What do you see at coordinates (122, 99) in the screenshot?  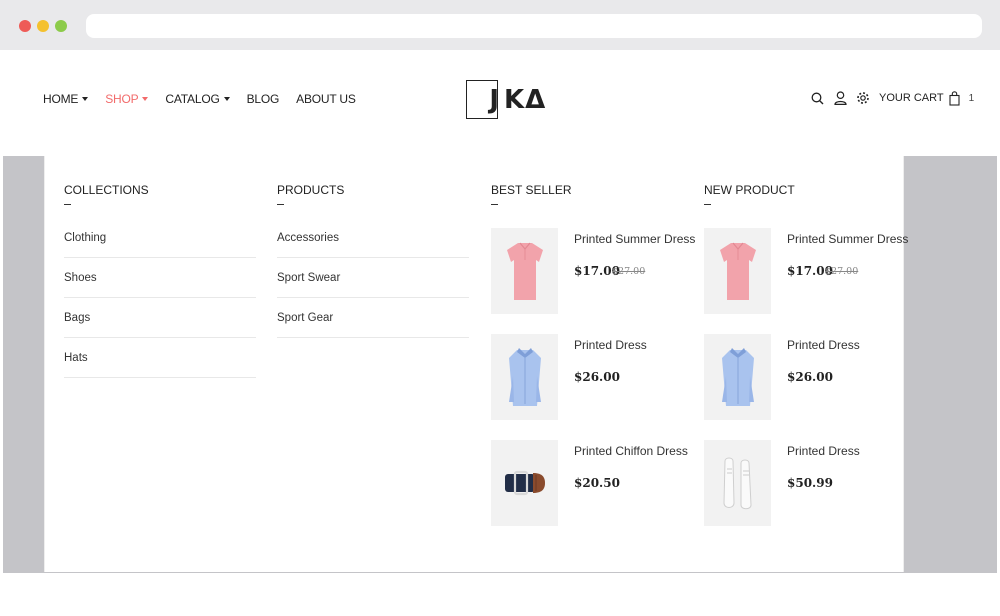 I see `nav-shop-label: SHOP` at bounding box center [122, 99].